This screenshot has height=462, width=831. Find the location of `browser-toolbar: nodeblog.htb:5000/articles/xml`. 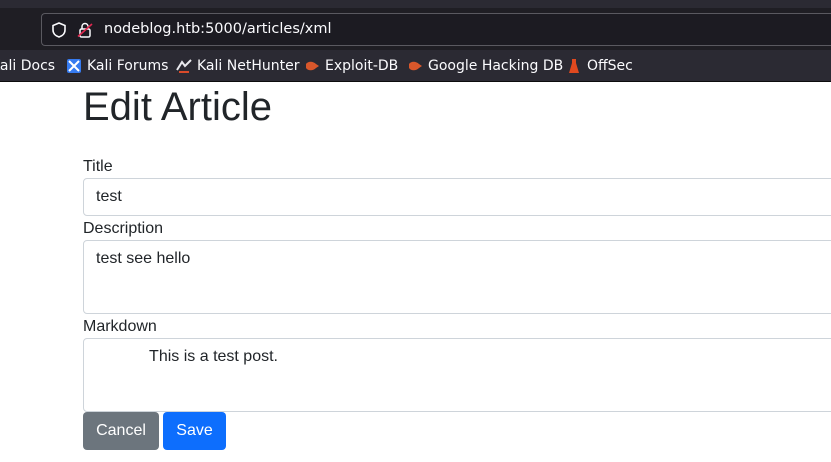

browser-toolbar: nodeblog.htb:5000/articles/xml is located at coordinates (415, 25).